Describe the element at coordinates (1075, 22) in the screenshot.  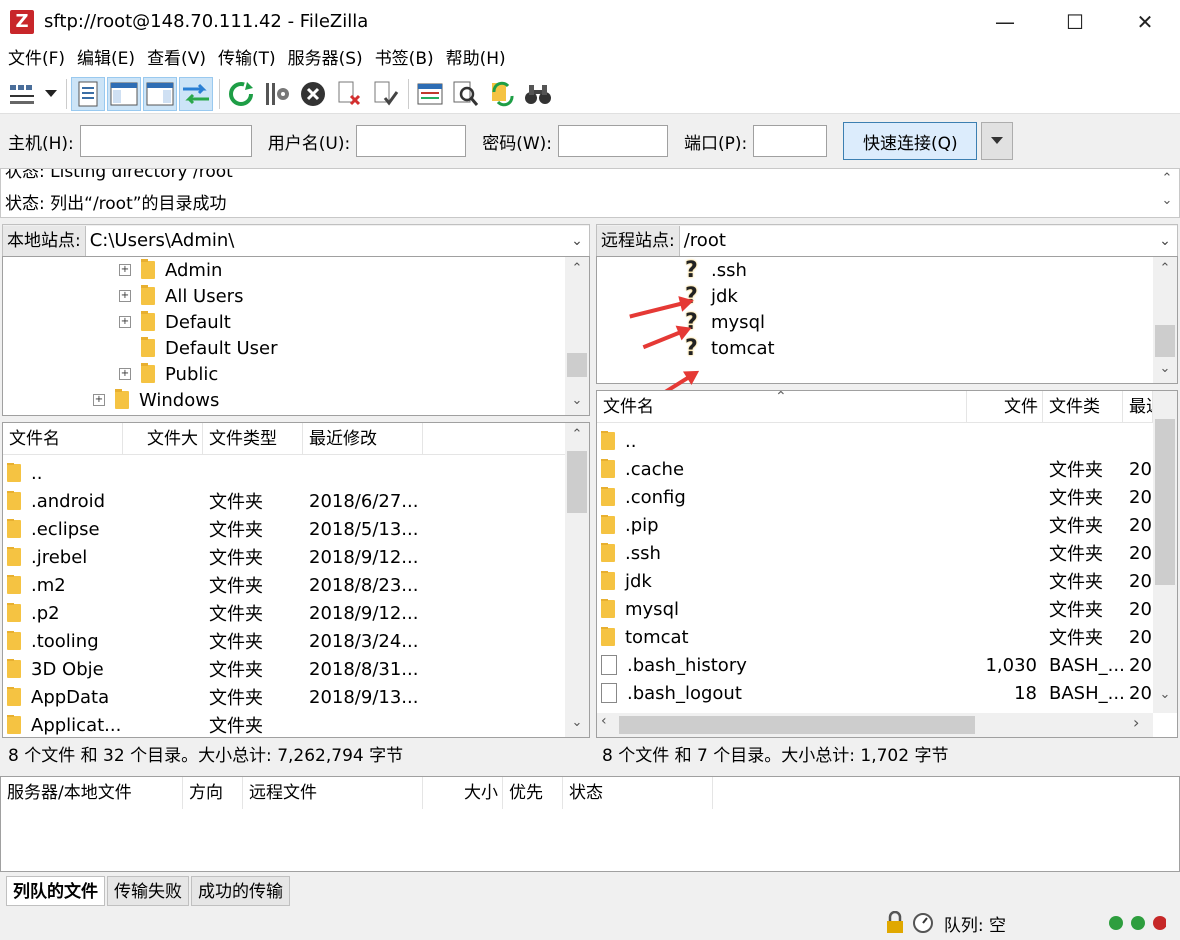
I see `maximize-icon: ☐` at that location.